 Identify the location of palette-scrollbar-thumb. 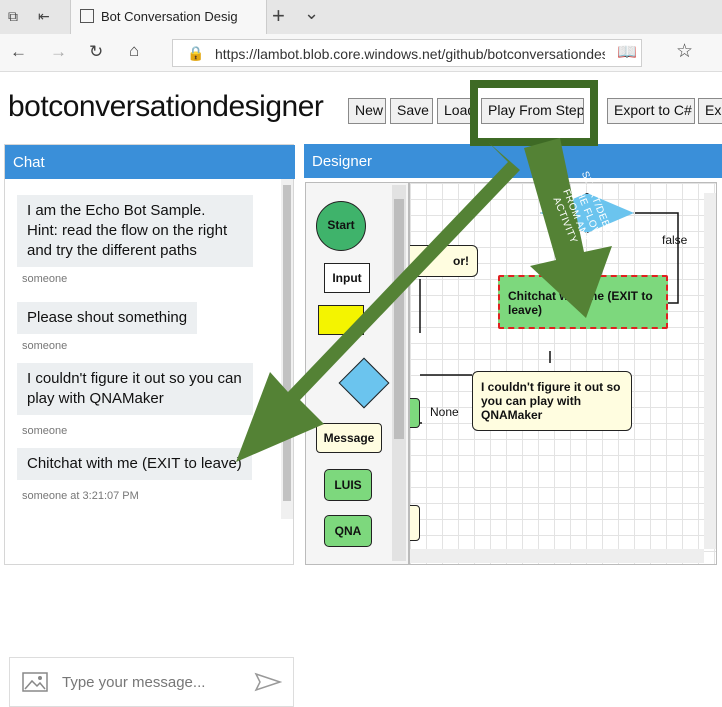
(399, 319).